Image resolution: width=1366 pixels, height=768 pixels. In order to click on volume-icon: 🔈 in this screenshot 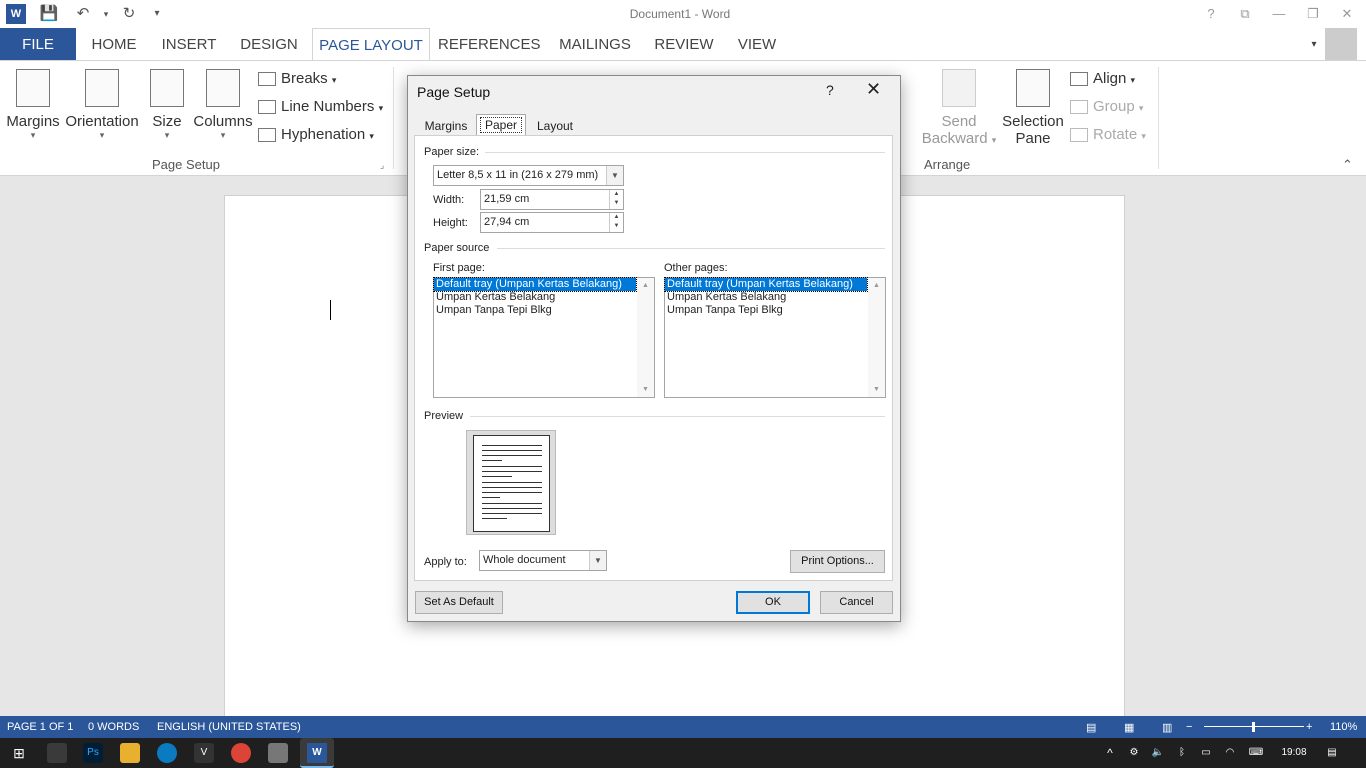, I will do `click(1158, 753)`.